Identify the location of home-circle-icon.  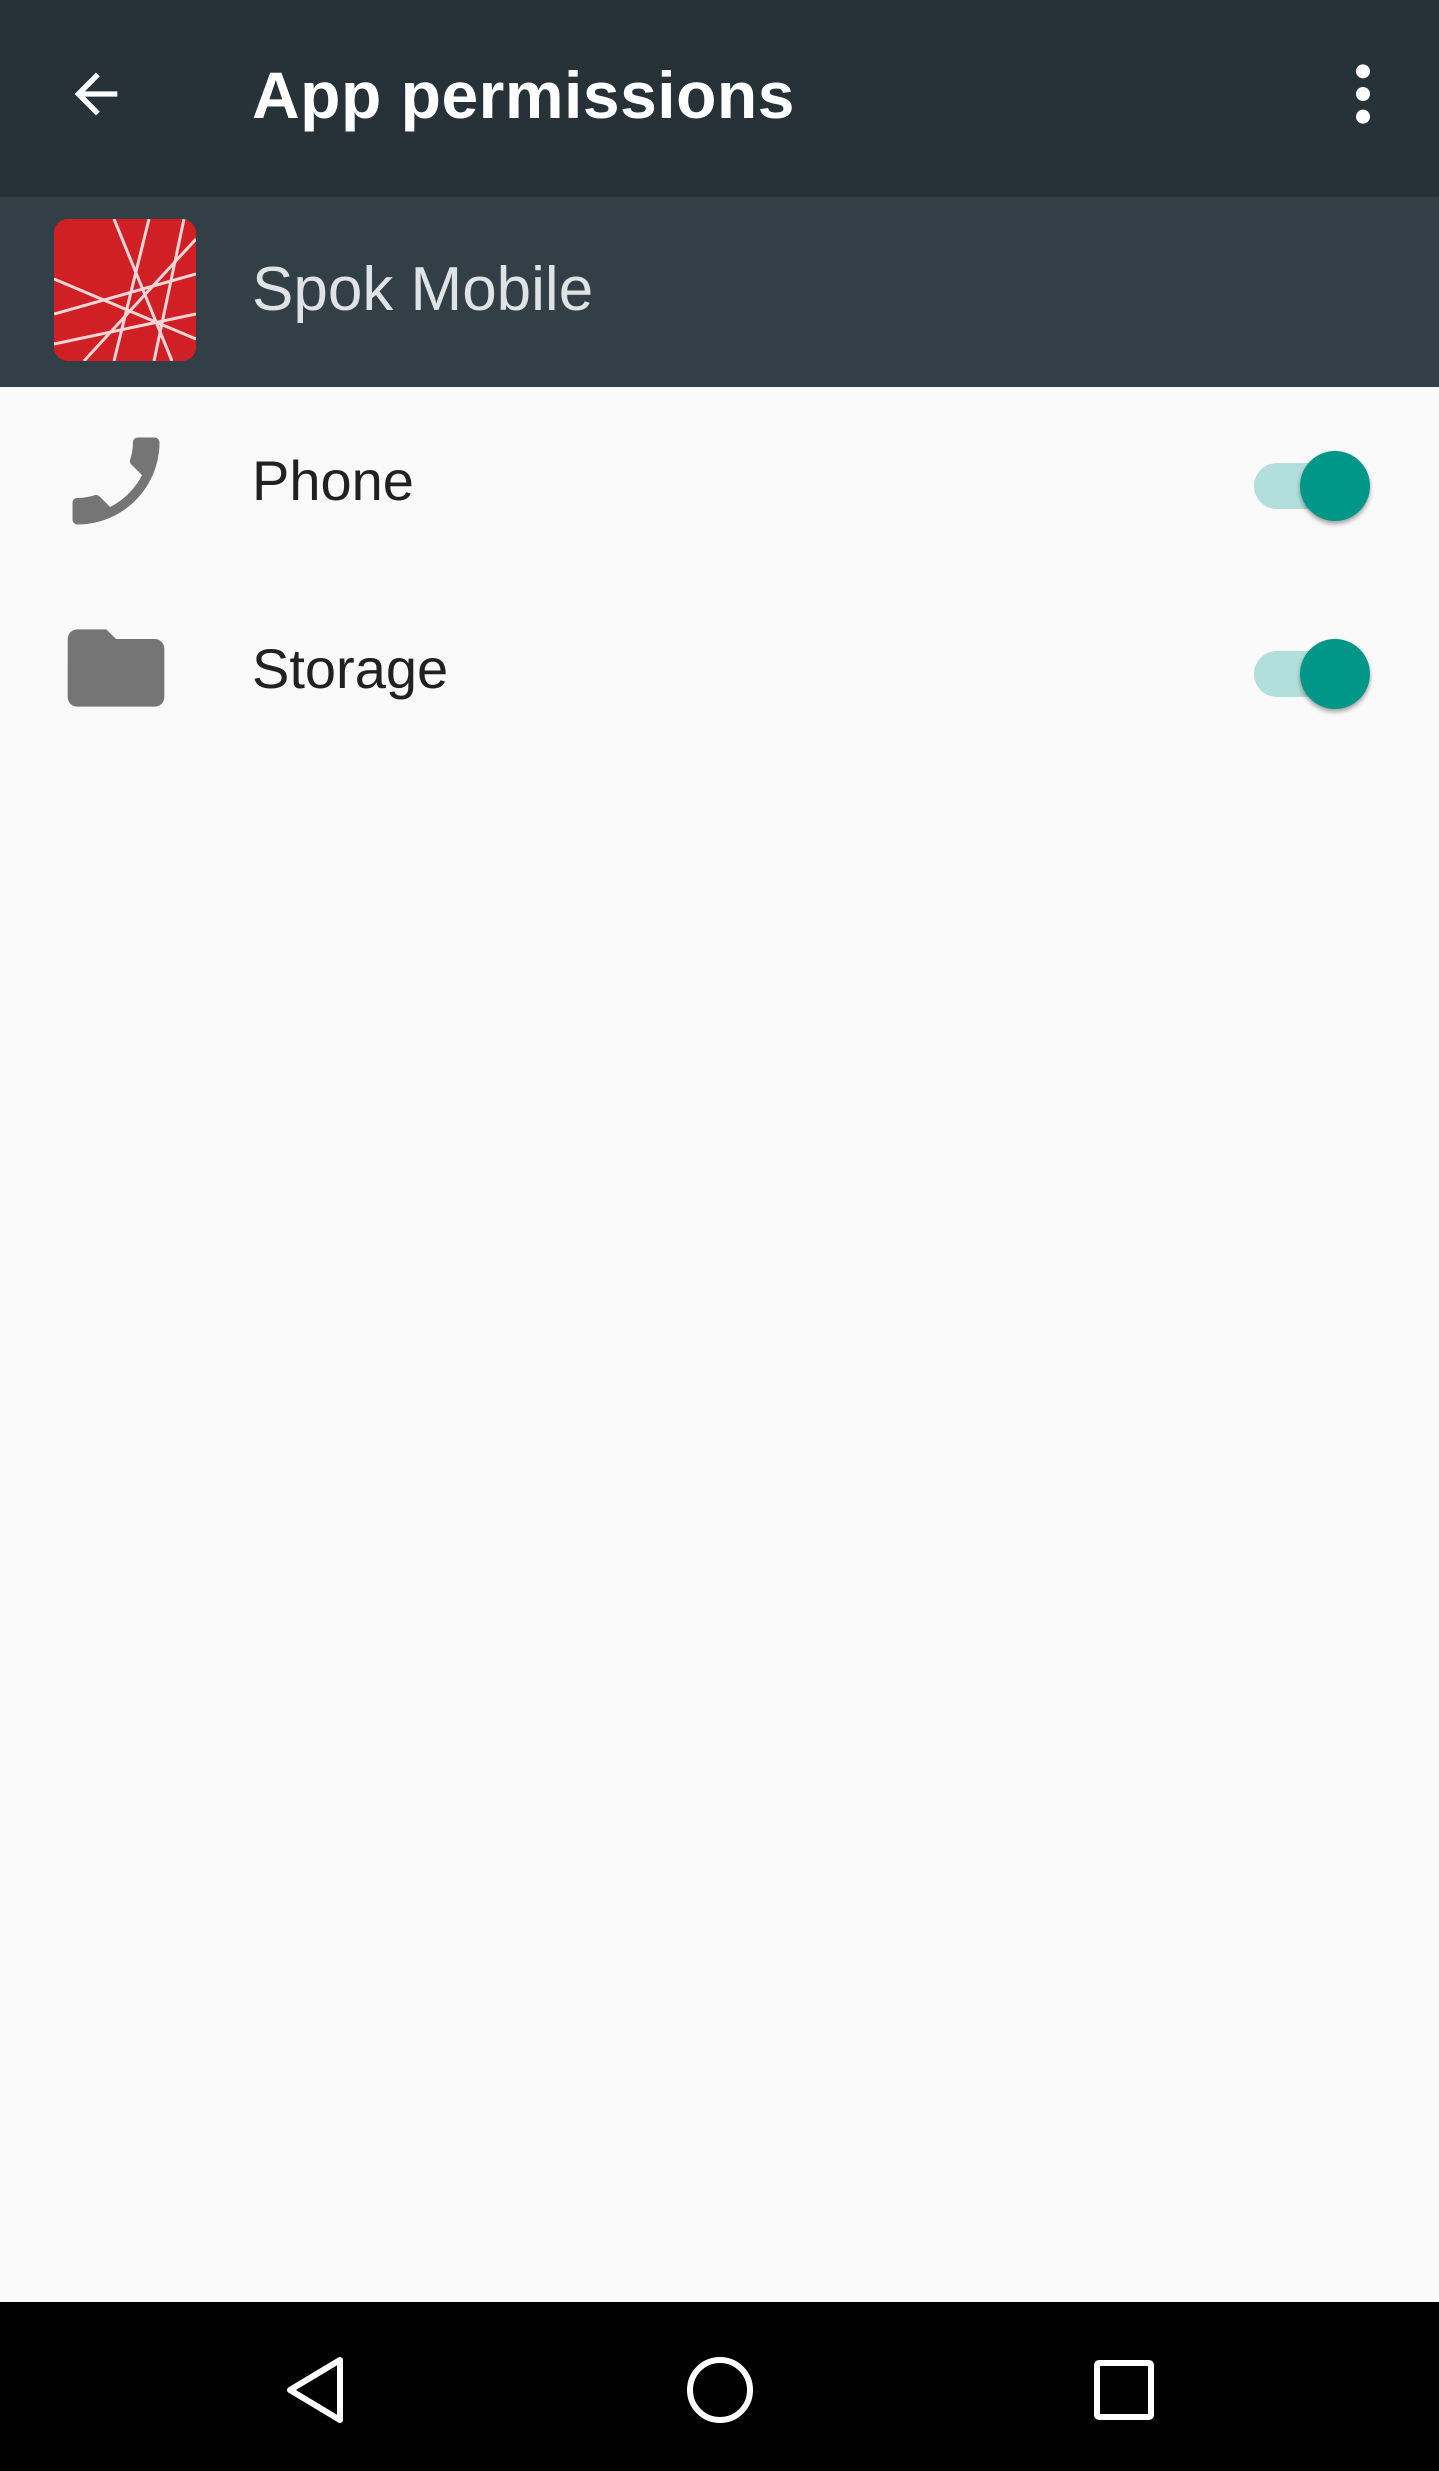
(720, 2390).